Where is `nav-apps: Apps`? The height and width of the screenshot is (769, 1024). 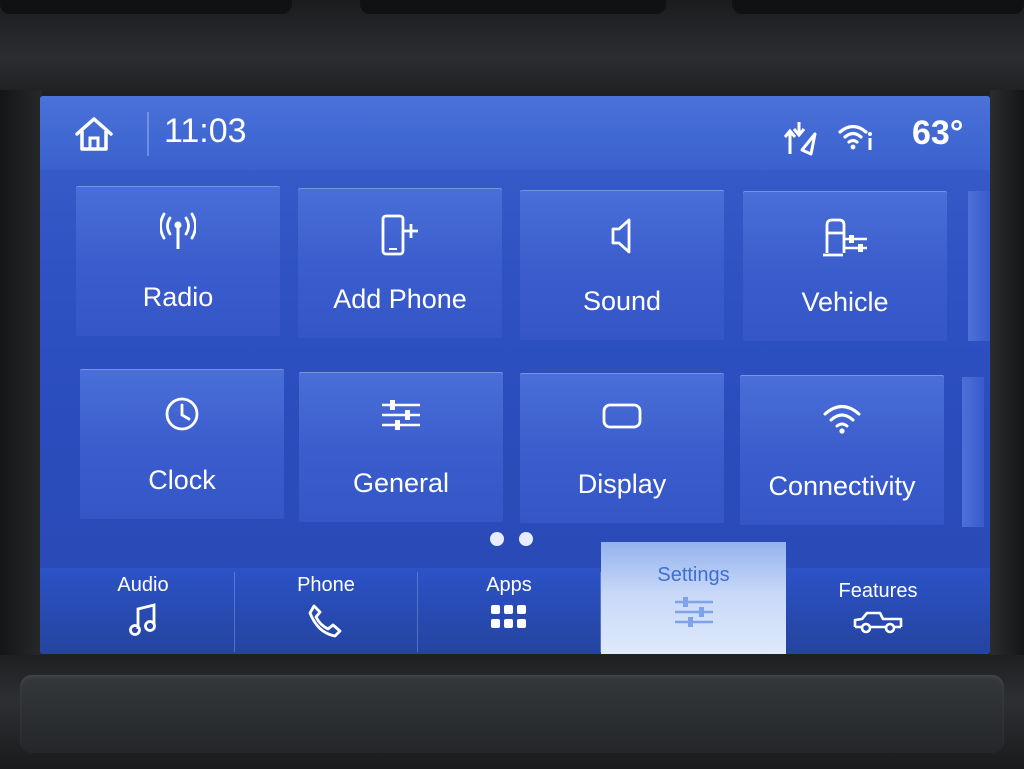
nav-apps: Apps is located at coordinates (509, 611).